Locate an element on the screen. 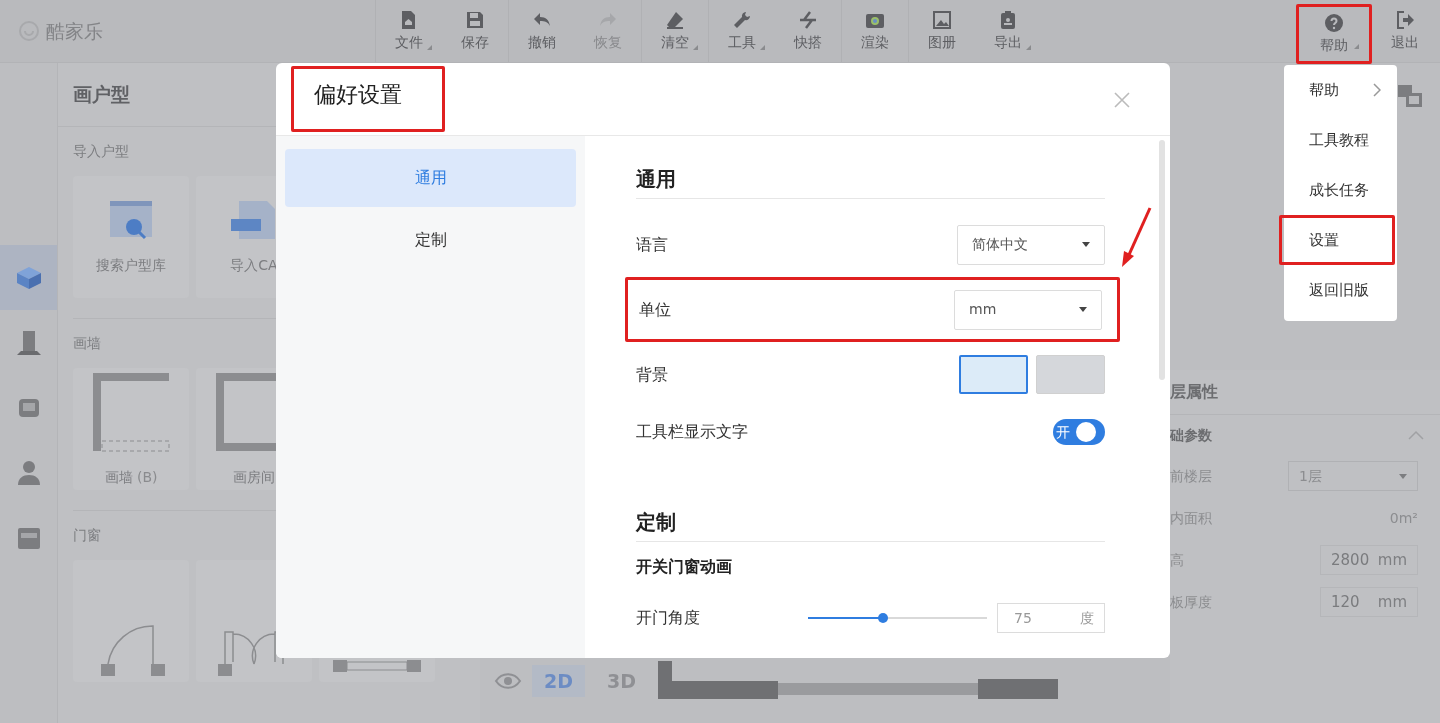 This screenshot has height=723, width=1440. menu-item: 设置 is located at coordinates (1337, 240).